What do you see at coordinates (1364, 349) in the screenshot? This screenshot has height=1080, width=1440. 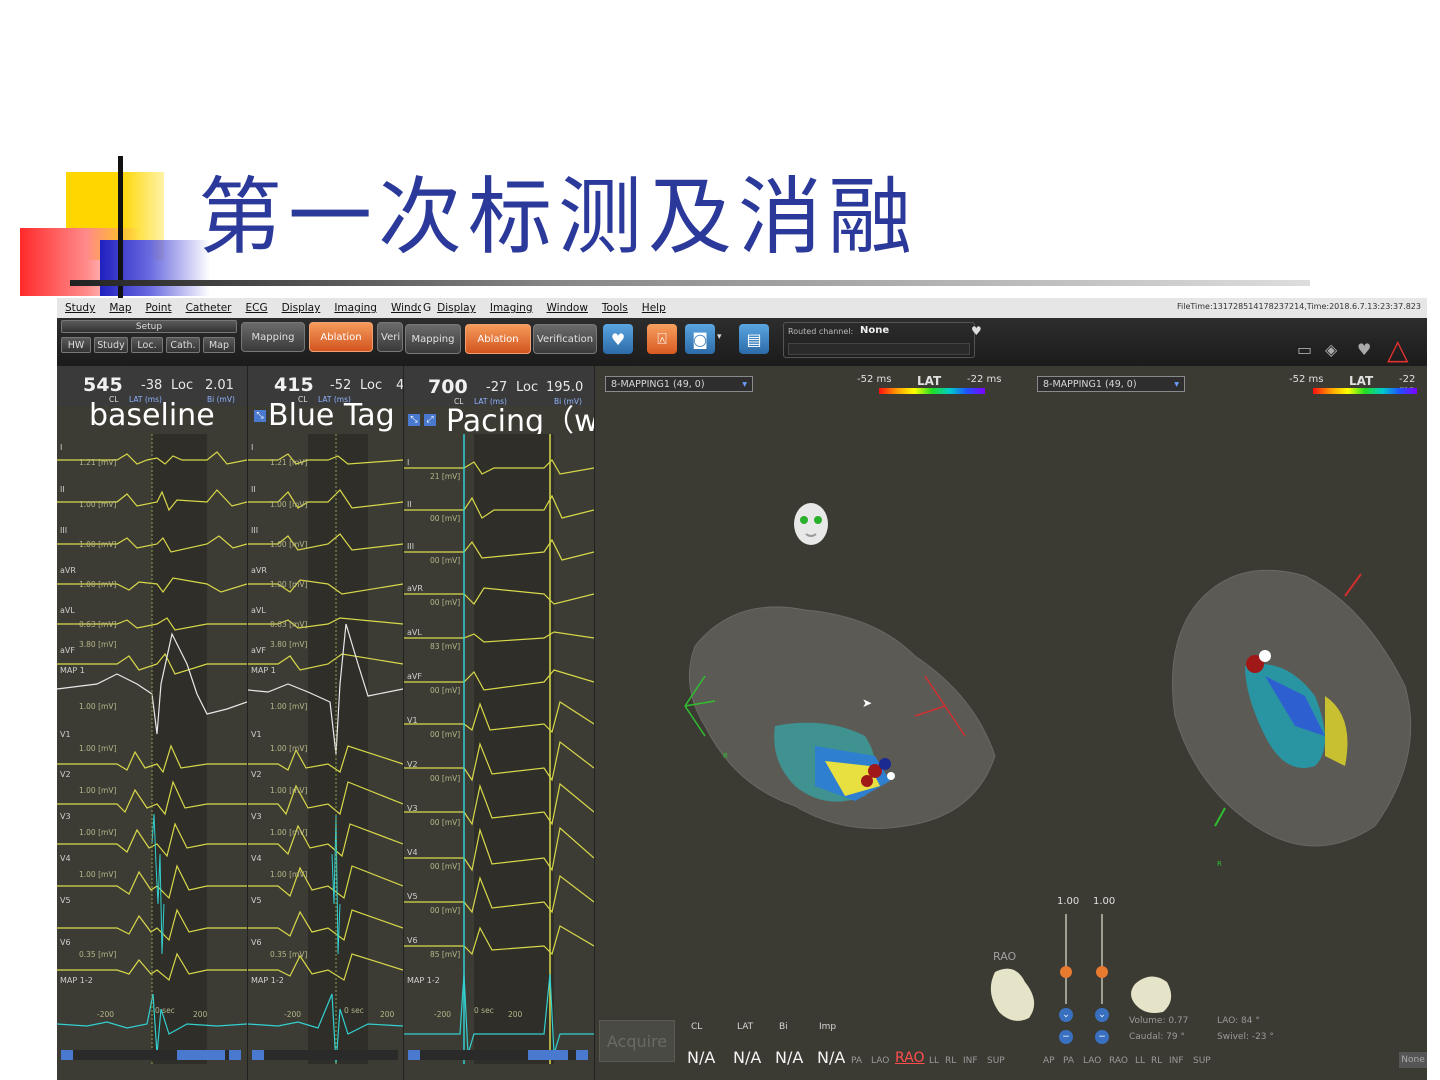 I see `heart-tool-icon: ♥` at bounding box center [1364, 349].